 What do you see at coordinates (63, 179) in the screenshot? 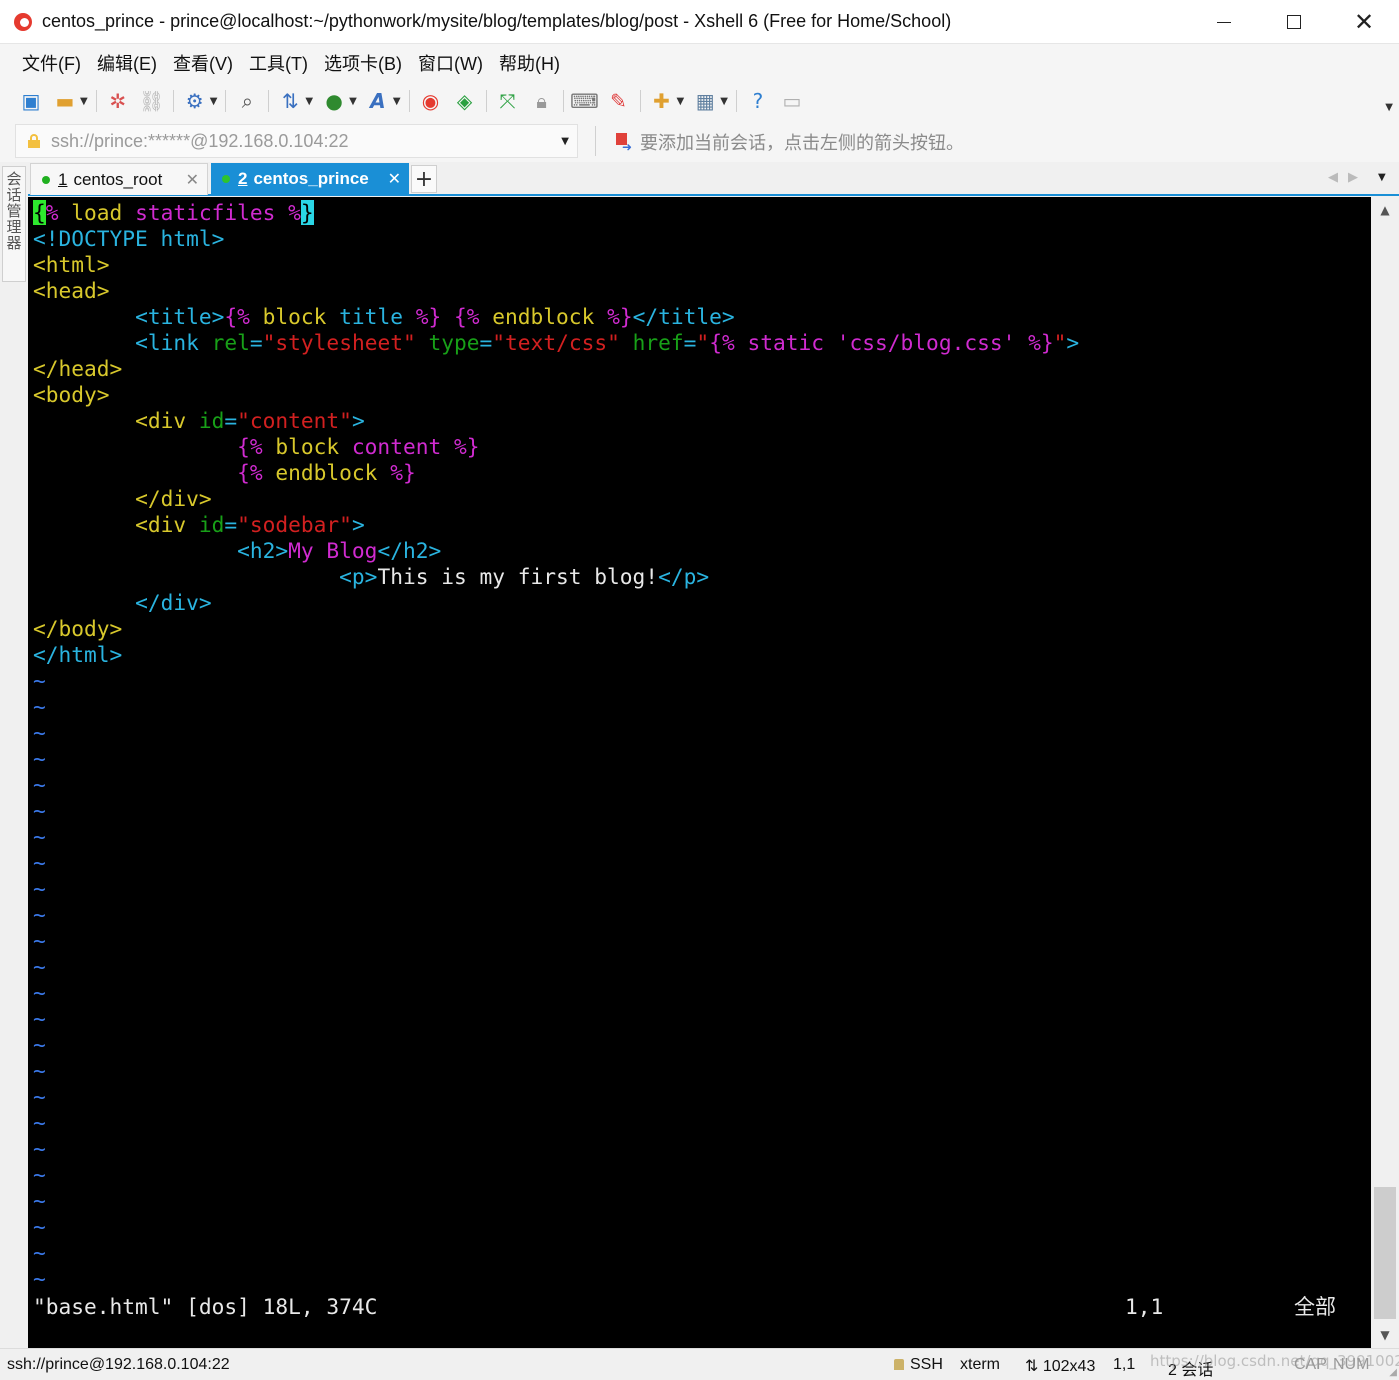
I see `tab-number: 1` at bounding box center [63, 179].